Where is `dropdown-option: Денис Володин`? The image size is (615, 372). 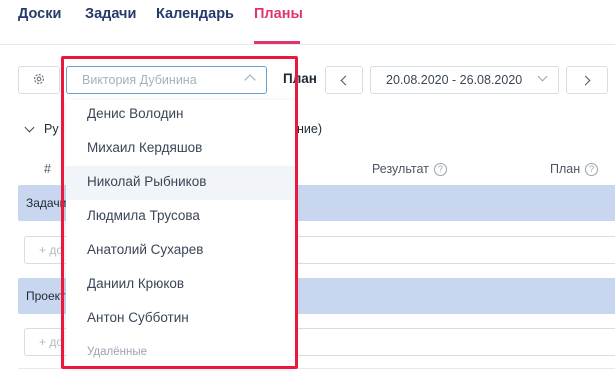
dropdown-option: Денис Володин is located at coordinates (180, 116).